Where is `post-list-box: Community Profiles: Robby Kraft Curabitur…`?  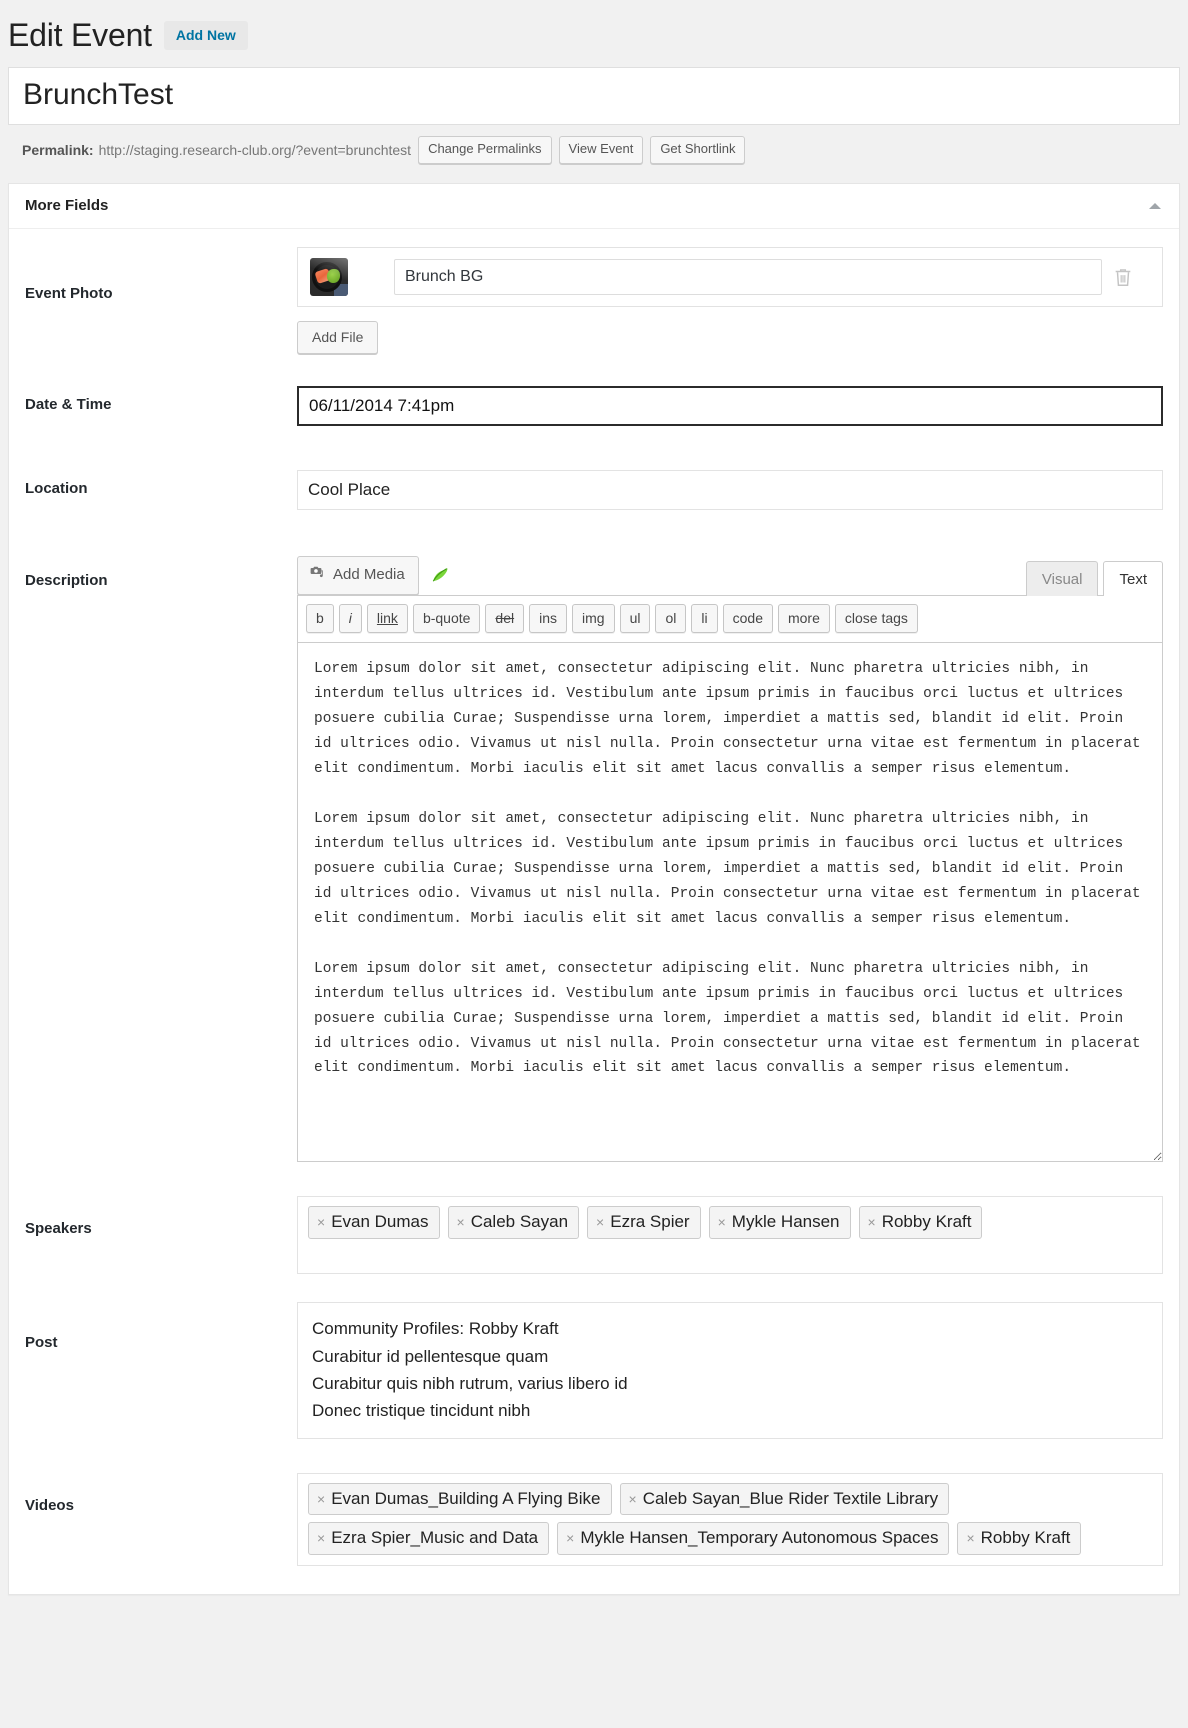 post-list-box: Community Profiles: Robby Kraft Curabitur… is located at coordinates (730, 1371).